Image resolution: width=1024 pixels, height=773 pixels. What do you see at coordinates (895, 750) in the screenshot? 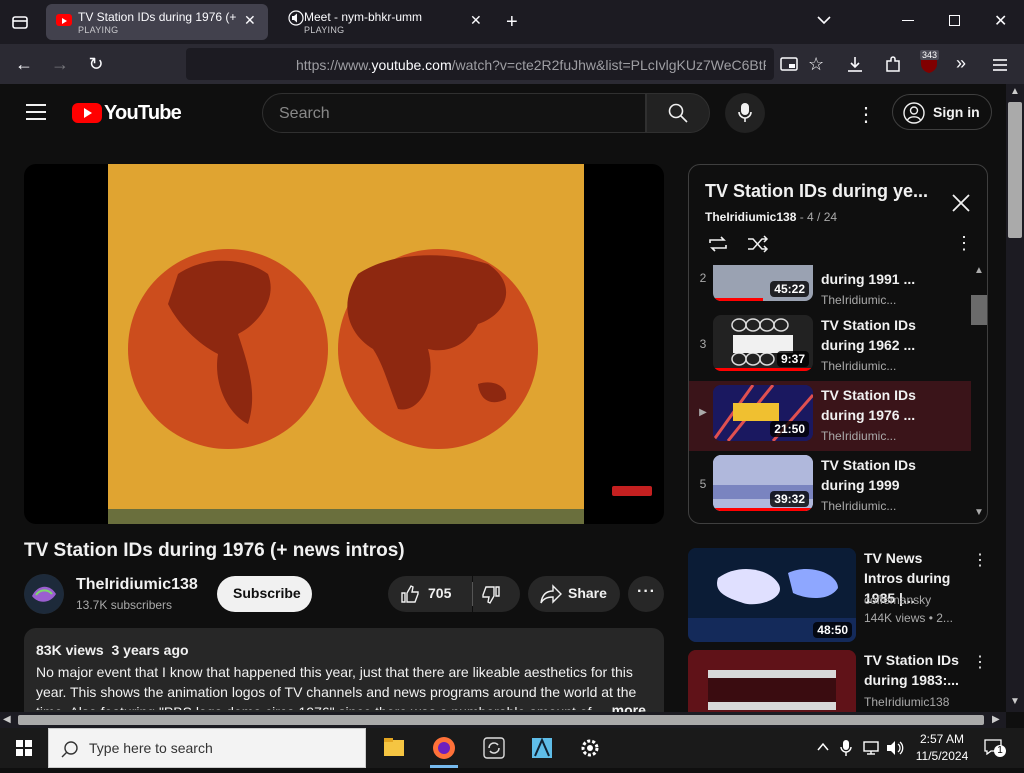
I see `volume-icon` at bounding box center [895, 750].